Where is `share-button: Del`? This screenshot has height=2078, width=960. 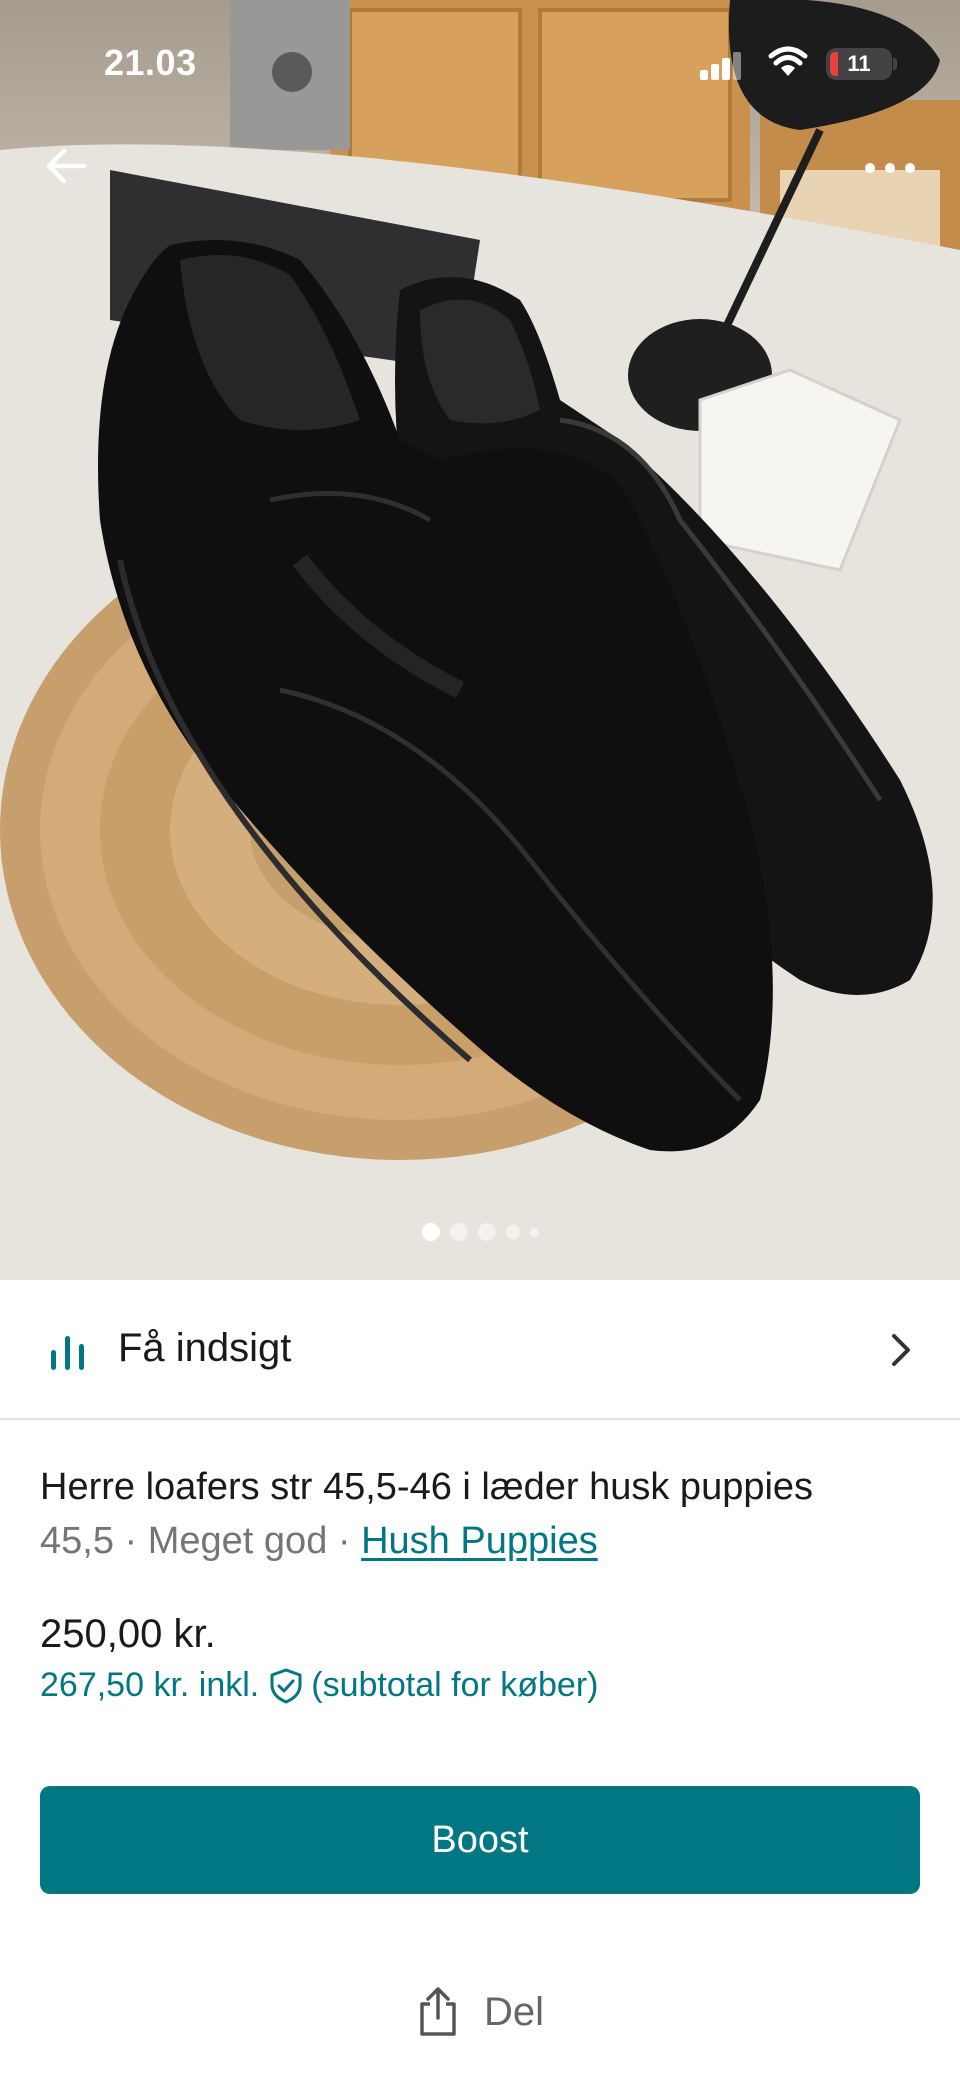 share-button: Del is located at coordinates (480, 2012).